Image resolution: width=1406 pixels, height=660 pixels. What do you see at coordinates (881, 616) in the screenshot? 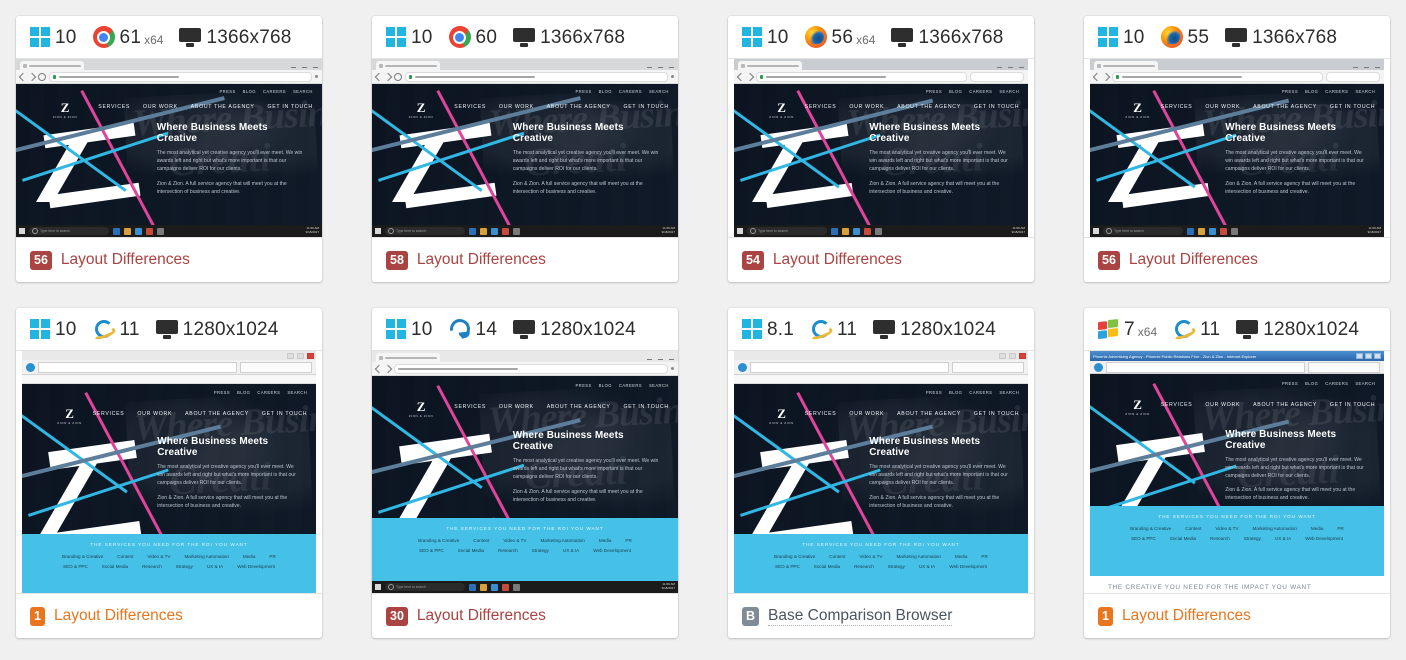
I see `card-footer: B Base Comparison Browser` at bounding box center [881, 616].